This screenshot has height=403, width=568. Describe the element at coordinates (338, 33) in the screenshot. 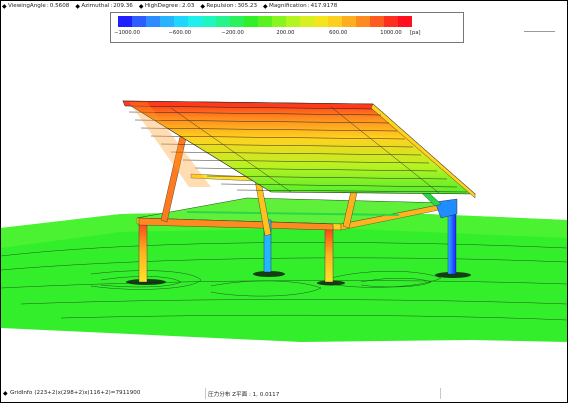

I see `legend-tick-label: 600.00` at that location.